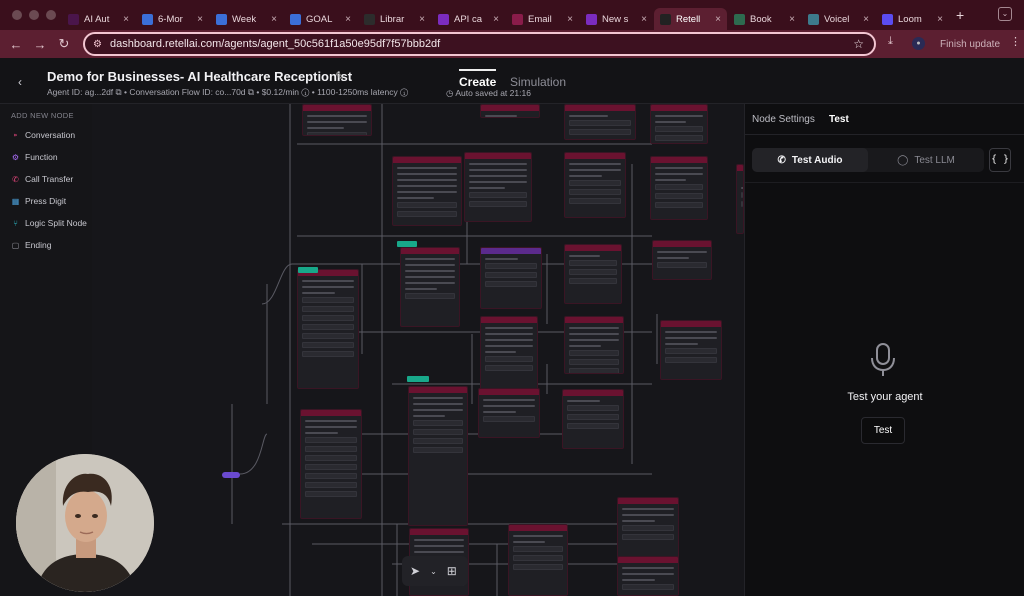 The height and width of the screenshot is (596, 1024). What do you see at coordinates (339, 76) in the screenshot?
I see `edit-title-icon: ✎` at bounding box center [339, 76].